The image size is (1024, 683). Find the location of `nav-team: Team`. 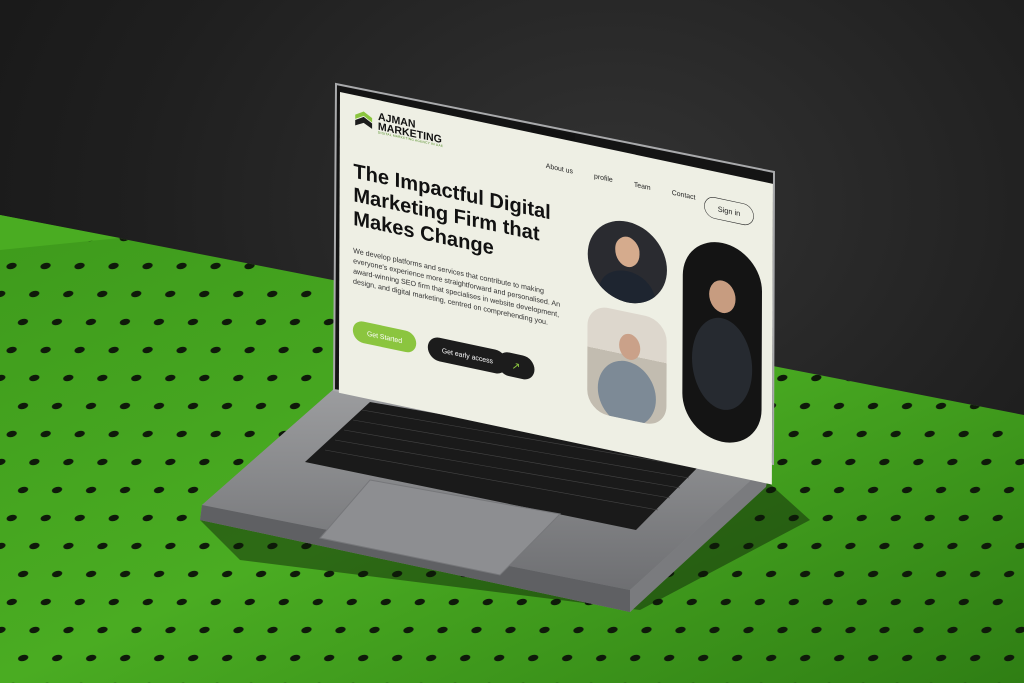

nav-team: Team is located at coordinates (642, 186).